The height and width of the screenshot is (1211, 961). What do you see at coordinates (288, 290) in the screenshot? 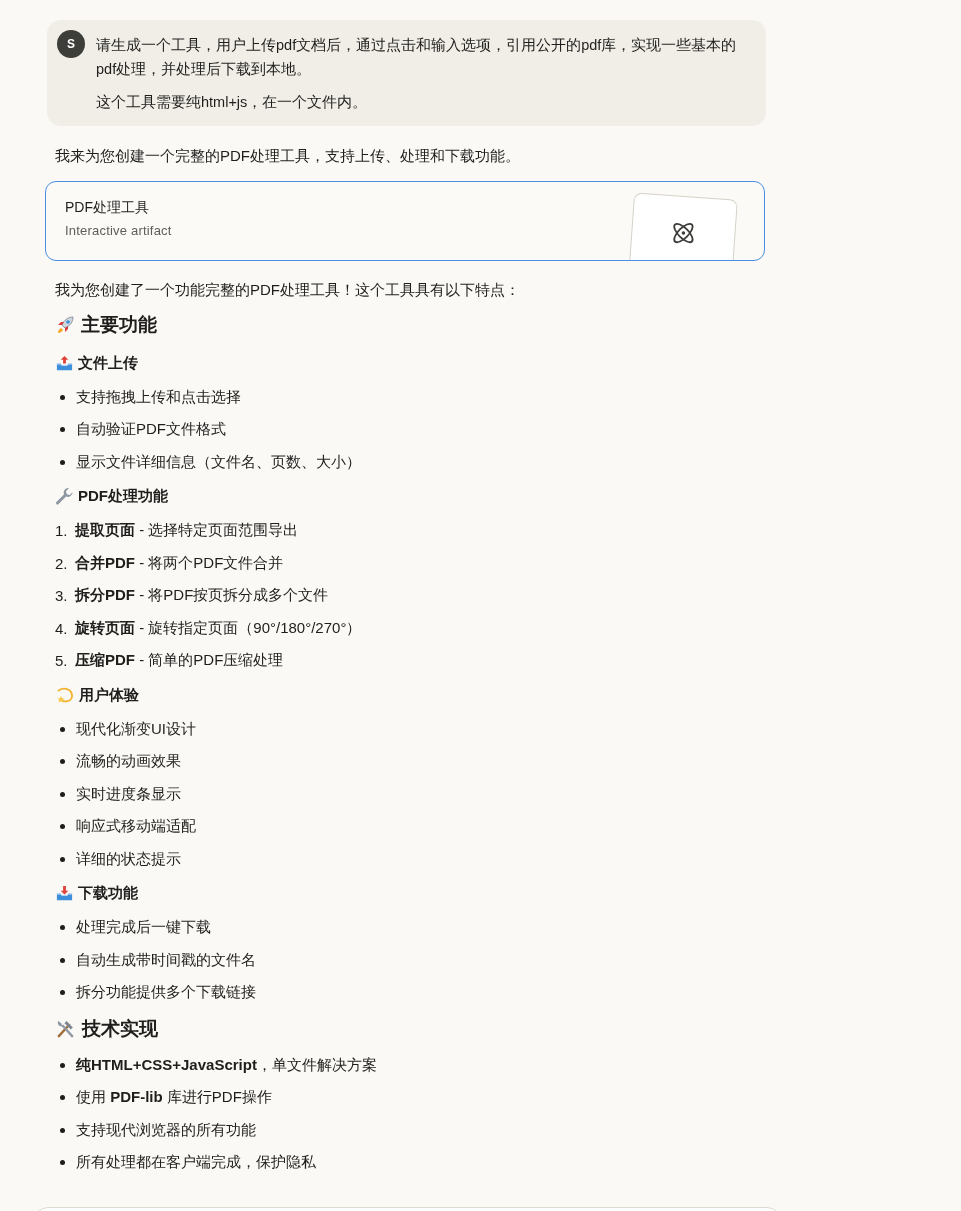
I see `response-text: 我为您创建了一个功能完整的PDF处理工具！这个工具具有以下特点：` at bounding box center [288, 290].